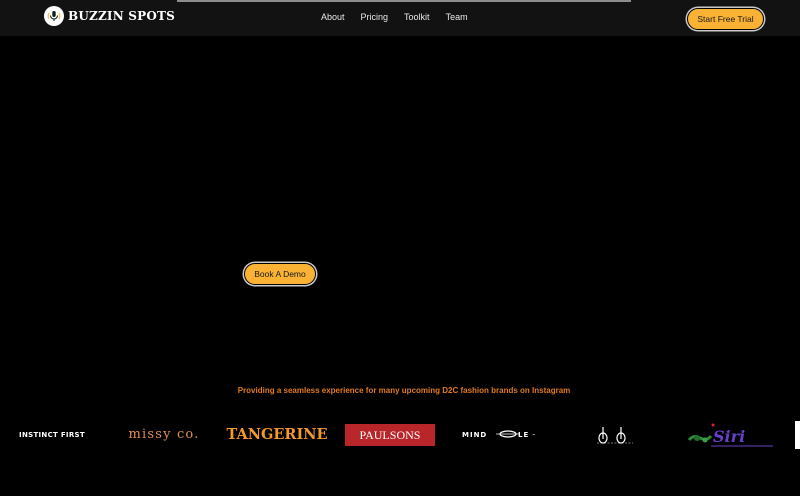  I want to click on brand-logo-text: INSTINCT FIRST, so click(52, 435).